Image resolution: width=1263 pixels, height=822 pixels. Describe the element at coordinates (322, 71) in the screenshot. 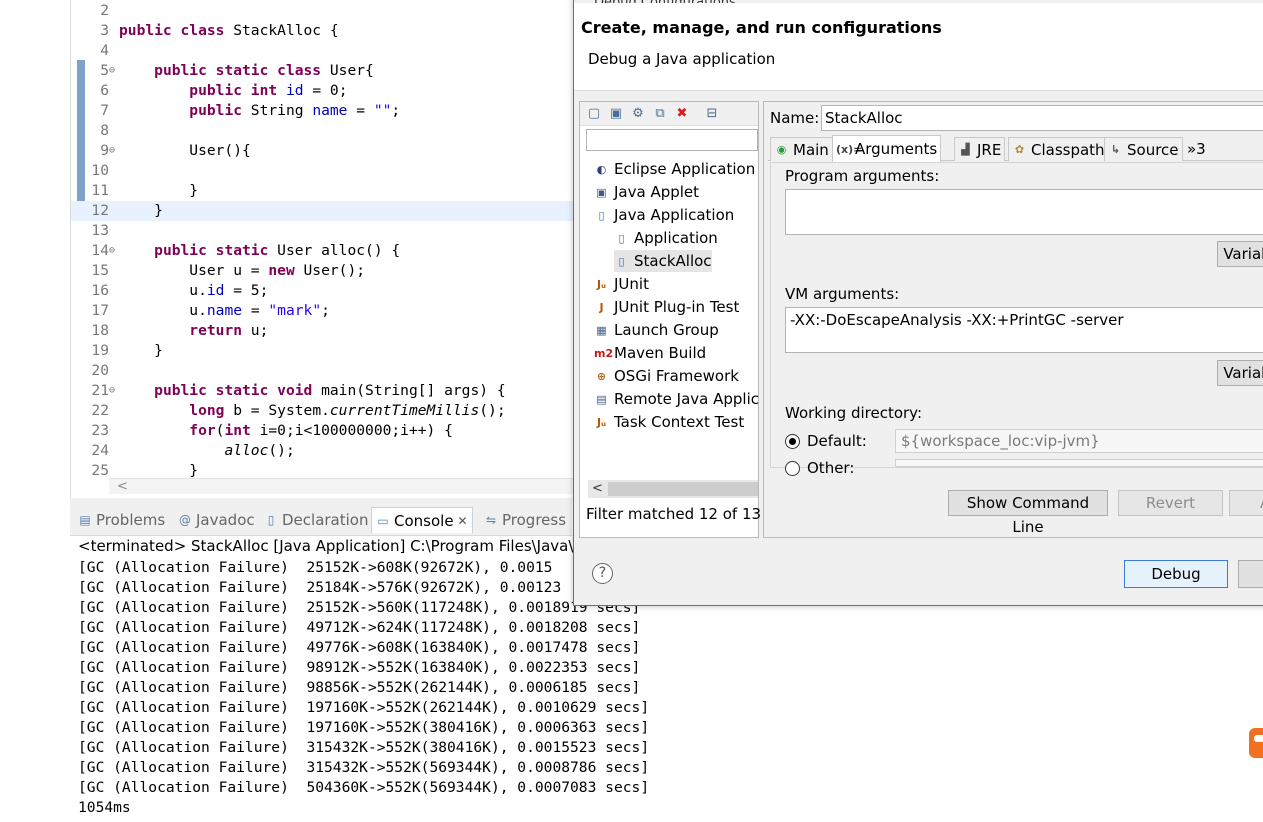

I see `code-line: 5 ⊖ public static class User{` at that location.